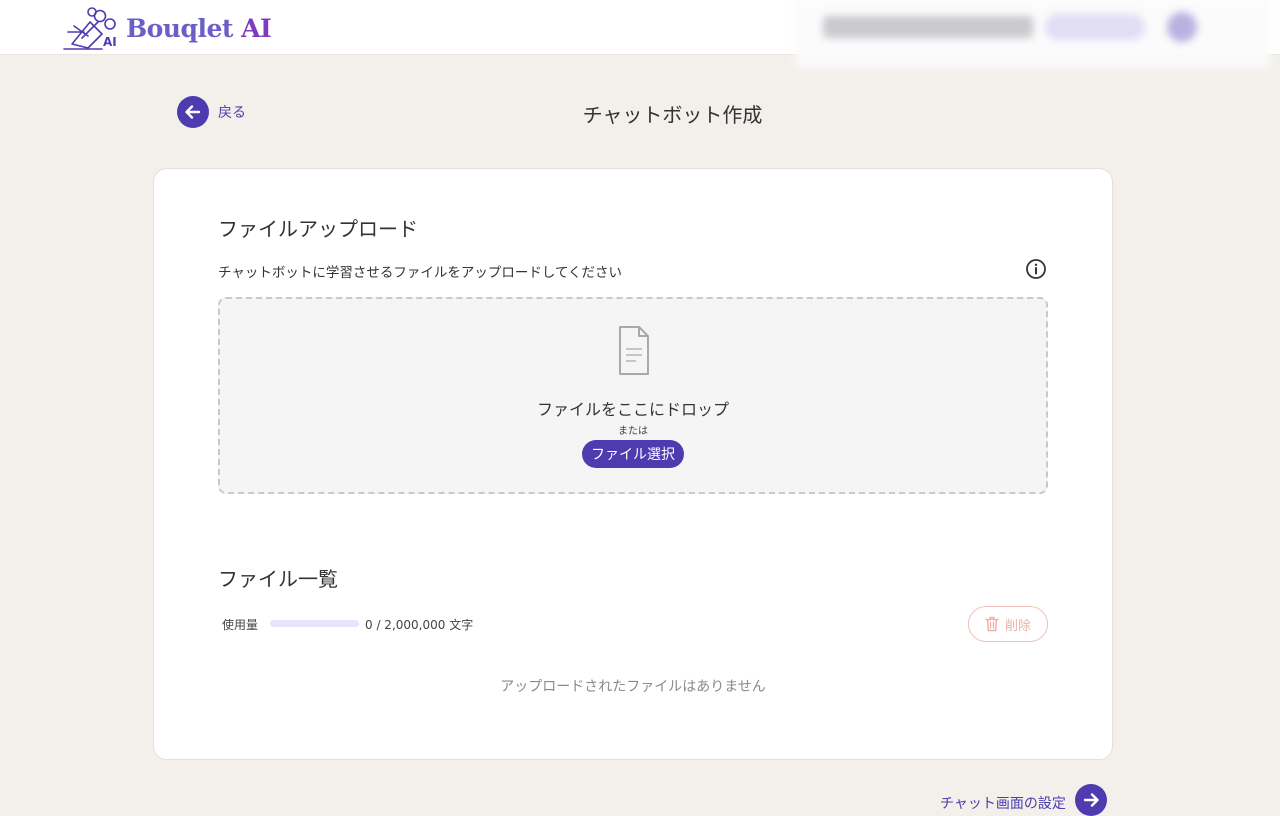  Describe the element at coordinates (1036, 269) in the screenshot. I see `info-icon` at that location.